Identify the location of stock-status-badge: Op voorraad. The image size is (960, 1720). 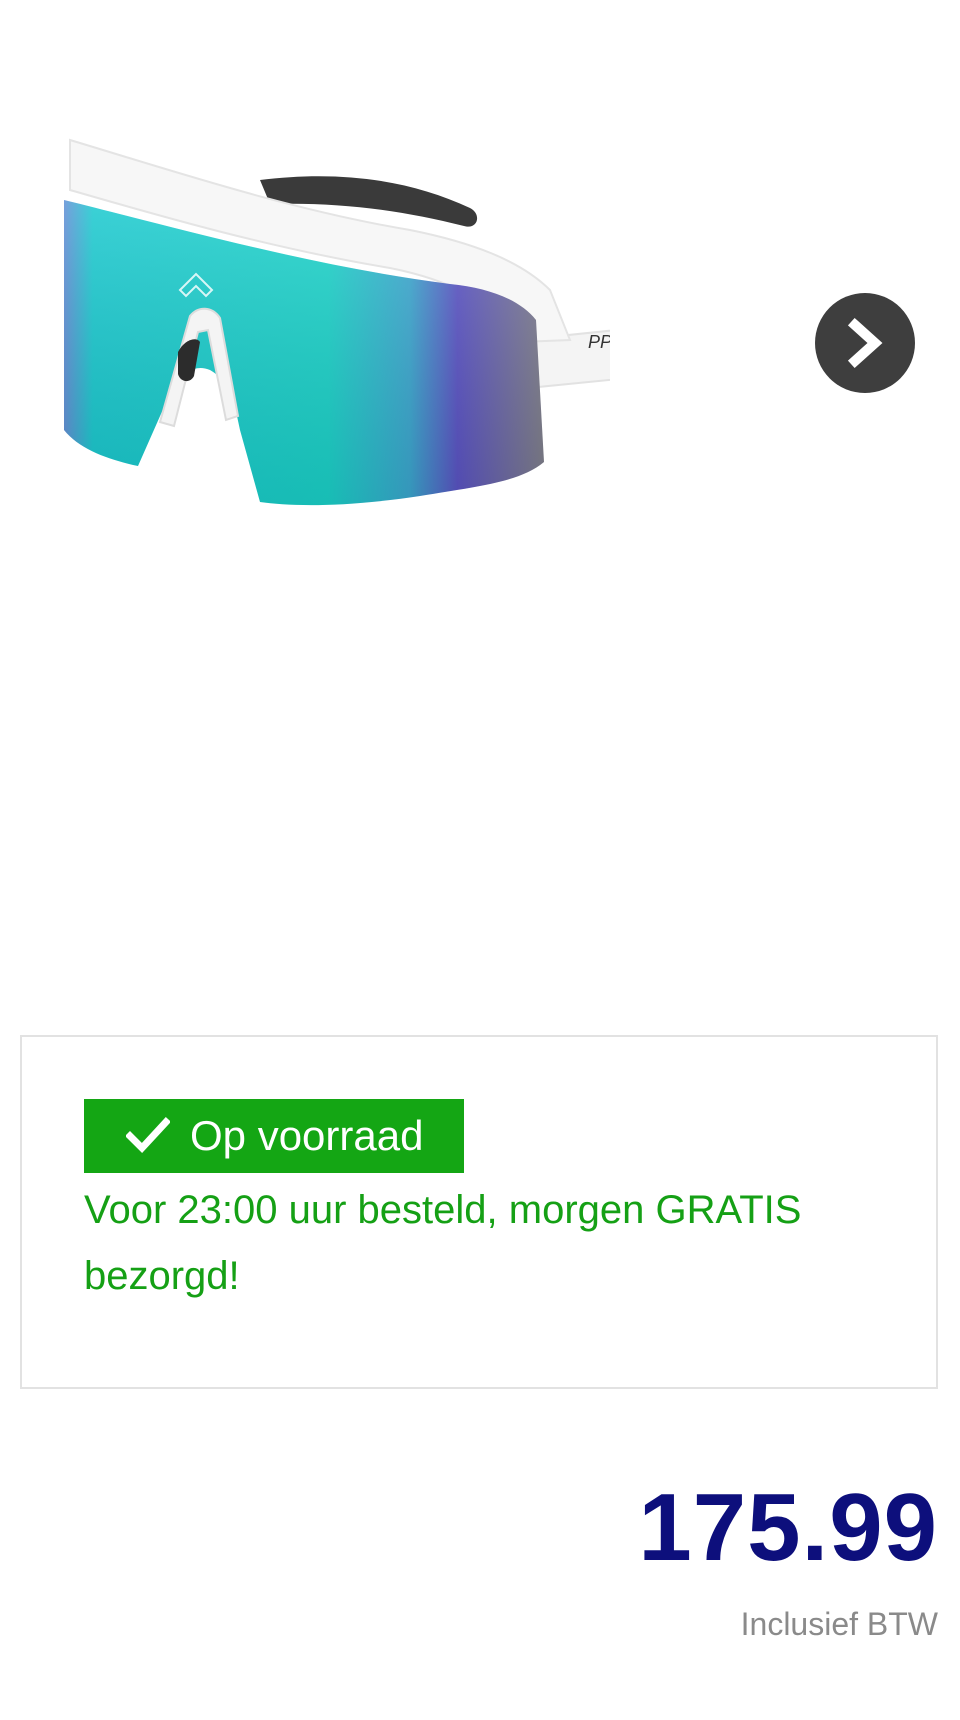
(274, 1136).